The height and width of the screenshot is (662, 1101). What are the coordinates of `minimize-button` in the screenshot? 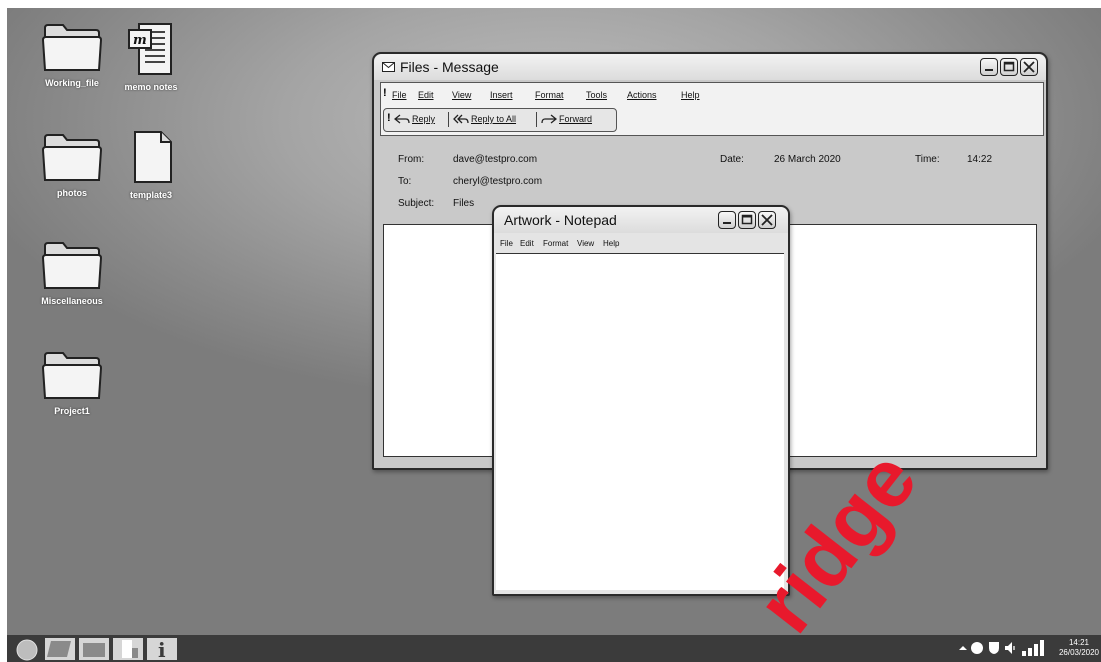 It's located at (989, 67).